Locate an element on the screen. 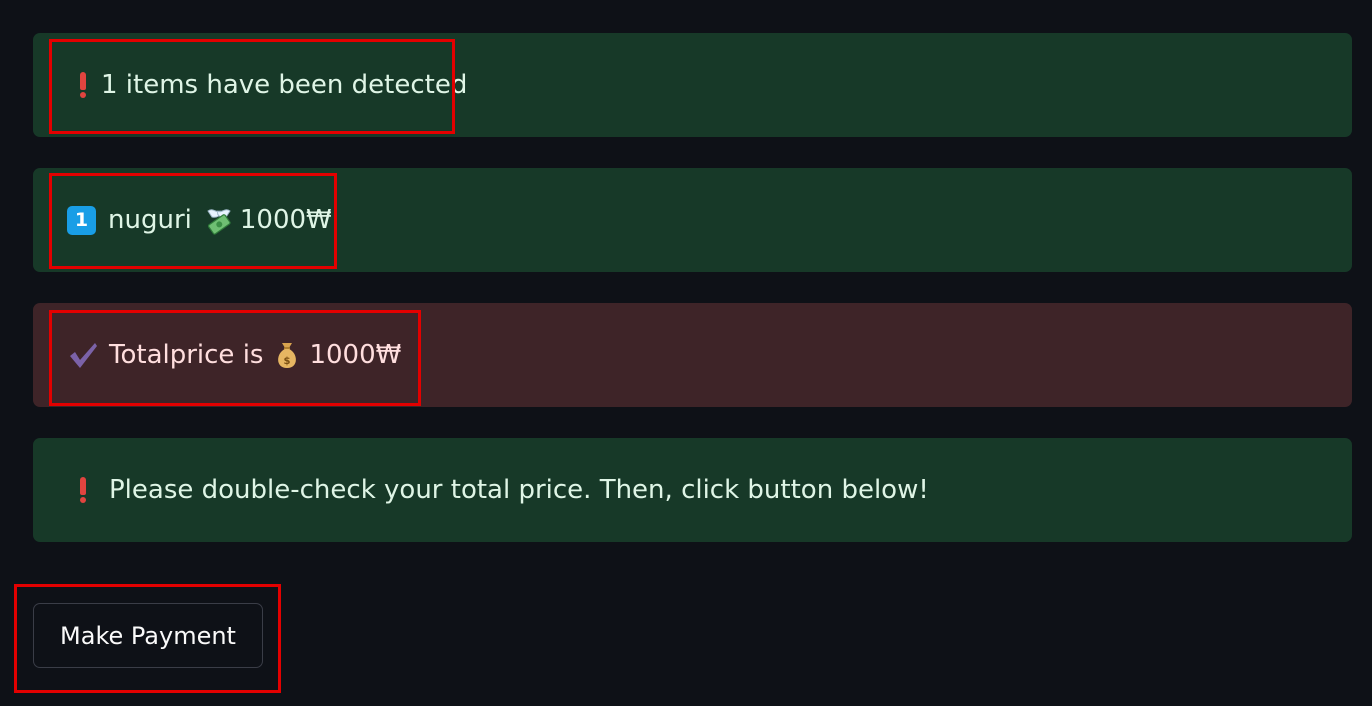 This screenshot has width=1372, height=706. money-with-wings-icon is located at coordinates (219, 220).